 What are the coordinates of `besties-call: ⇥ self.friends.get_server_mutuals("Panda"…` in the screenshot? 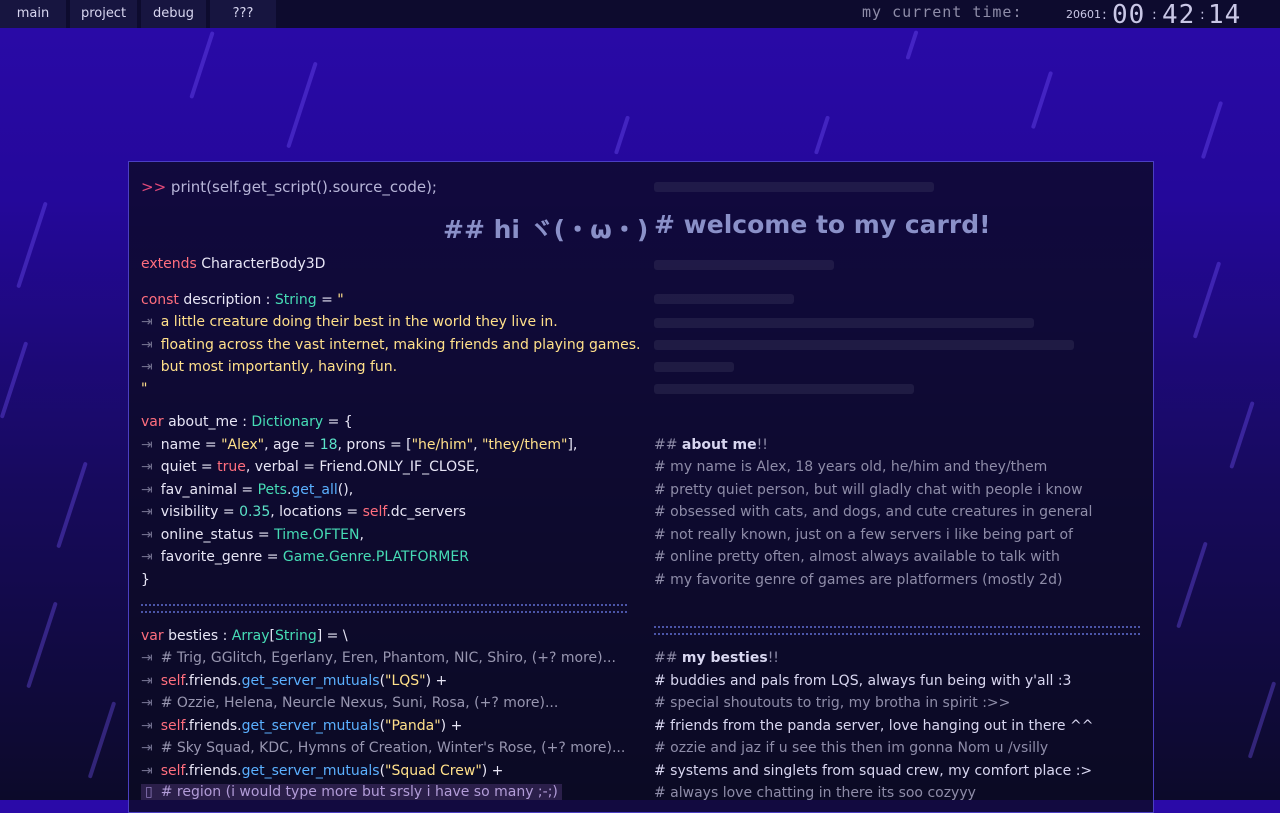 It's located at (302, 726).